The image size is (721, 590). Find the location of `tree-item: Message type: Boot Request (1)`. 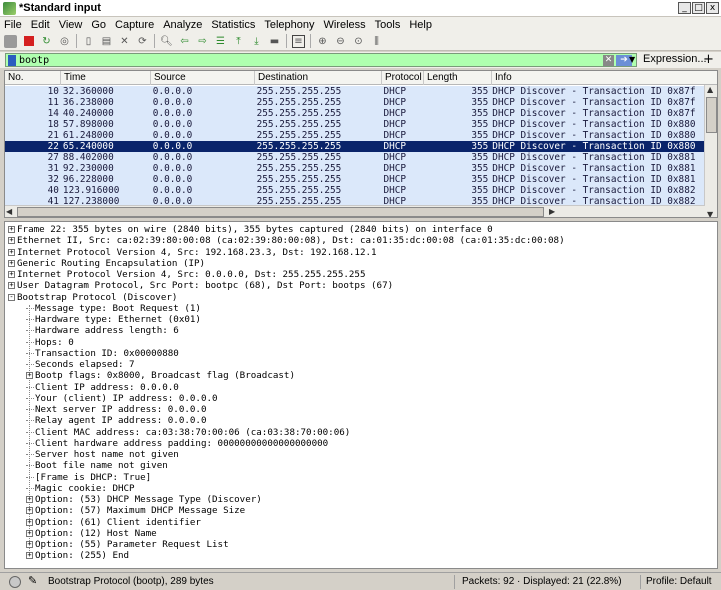

tree-item: Message type: Boot Request (1) is located at coordinates (113, 308).